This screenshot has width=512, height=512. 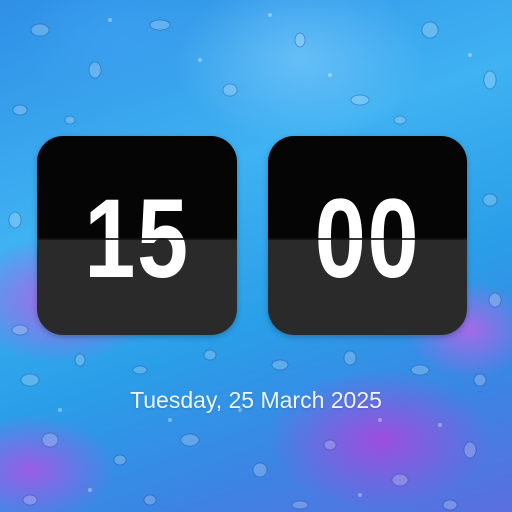 I want to click on hours-split-line, so click(x=137, y=239).